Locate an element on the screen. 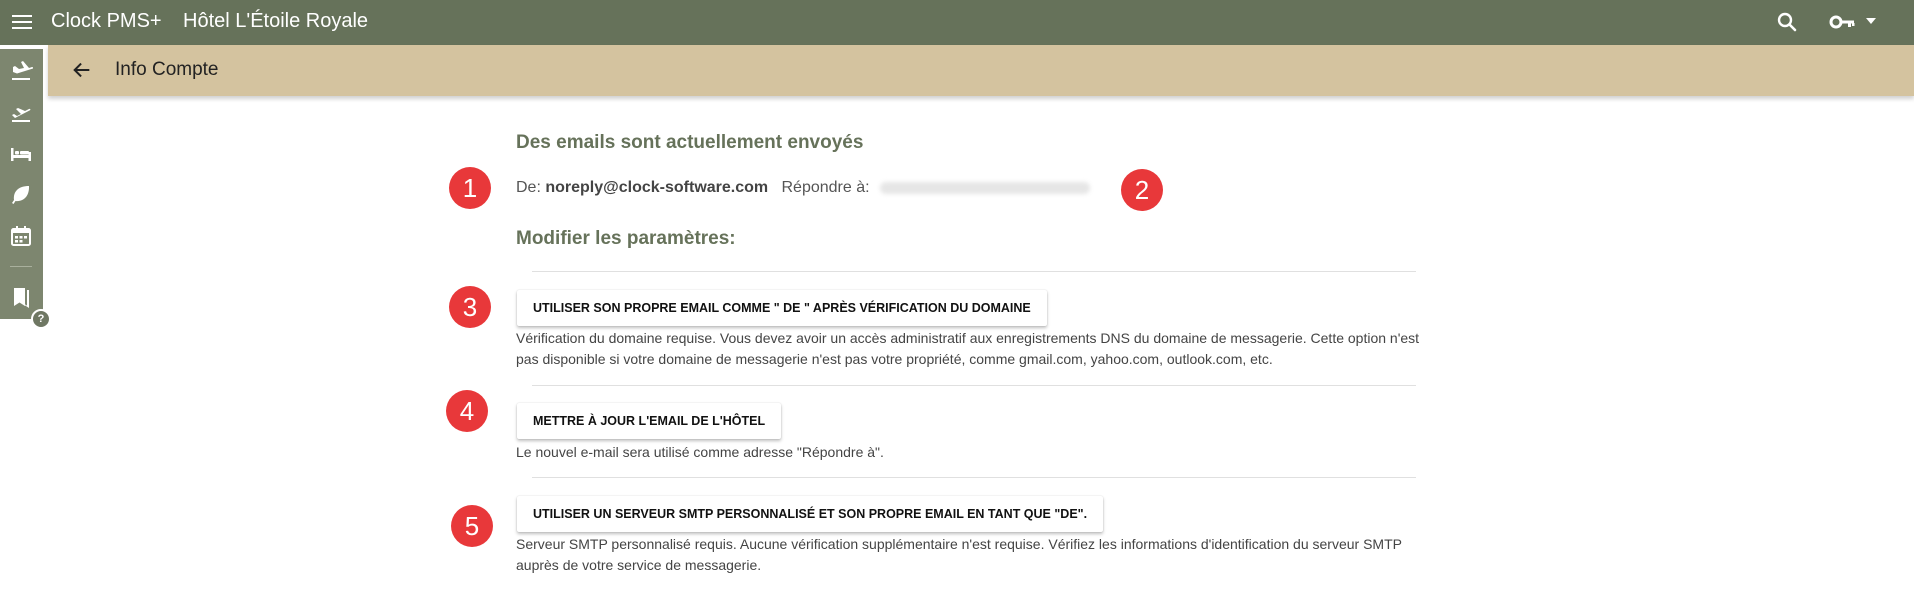 This screenshot has width=1914, height=599. caret-down-icon is located at coordinates (1871, 21).